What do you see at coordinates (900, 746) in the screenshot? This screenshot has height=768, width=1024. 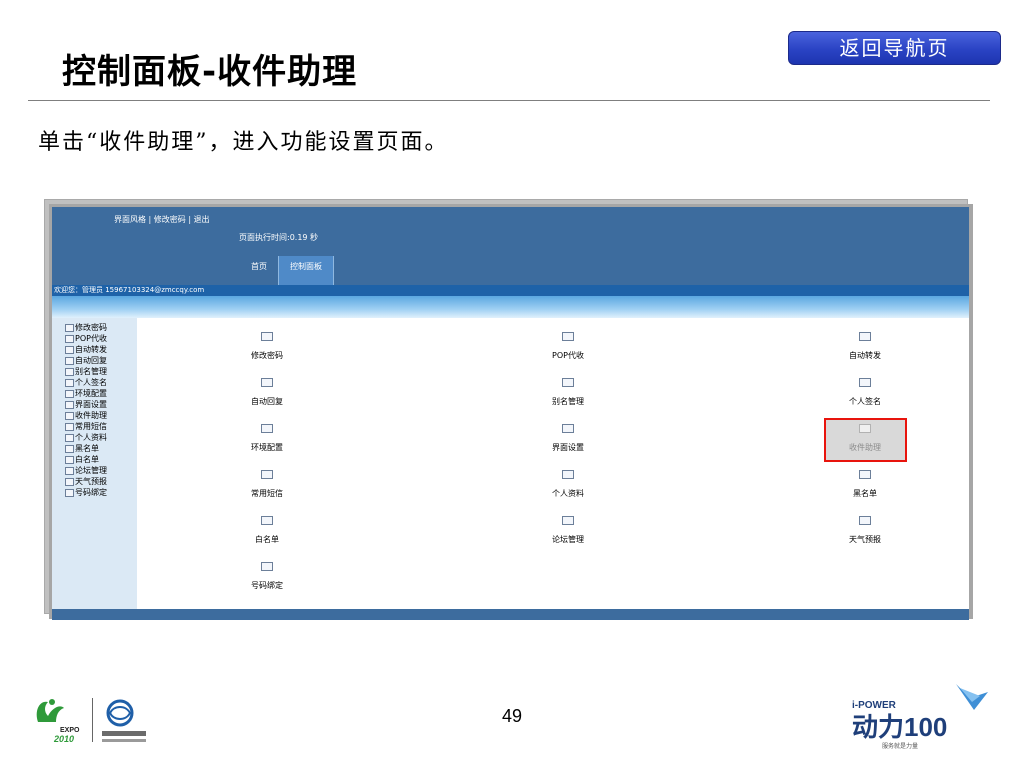 I see `service-slogan-text: 服务就是力量` at bounding box center [900, 746].